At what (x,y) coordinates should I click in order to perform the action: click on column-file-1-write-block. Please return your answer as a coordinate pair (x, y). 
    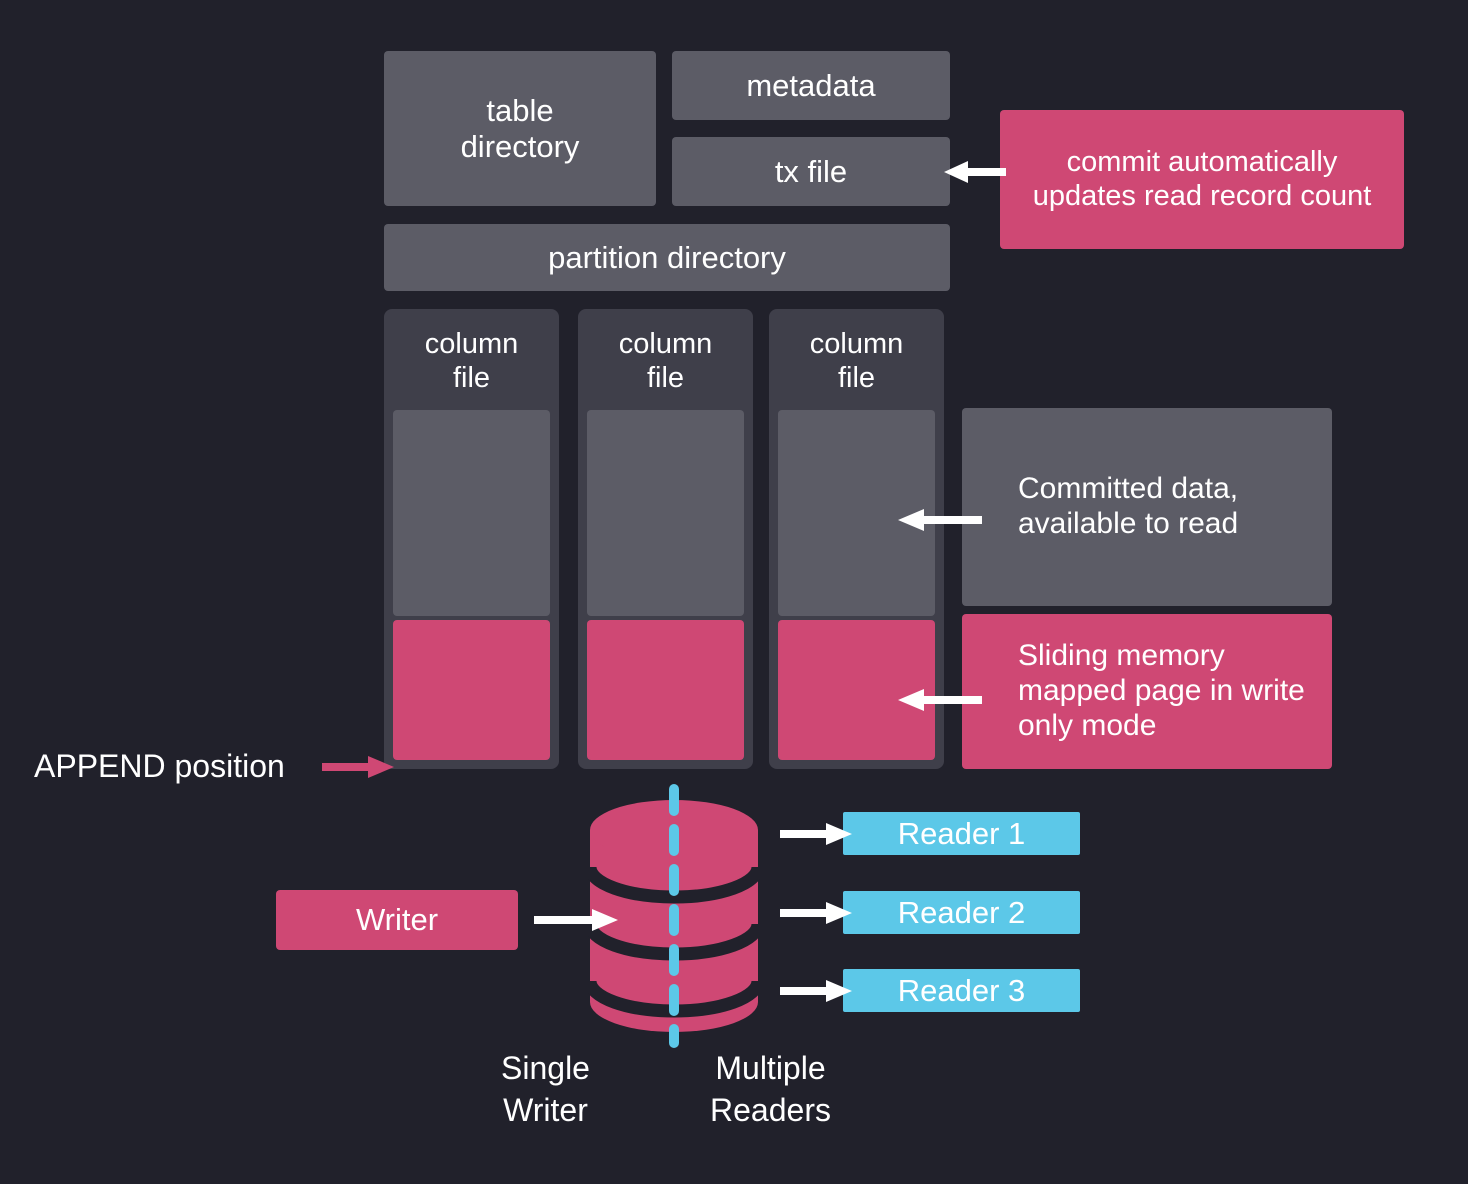
    Looking at the image, I should click on (471, 690).